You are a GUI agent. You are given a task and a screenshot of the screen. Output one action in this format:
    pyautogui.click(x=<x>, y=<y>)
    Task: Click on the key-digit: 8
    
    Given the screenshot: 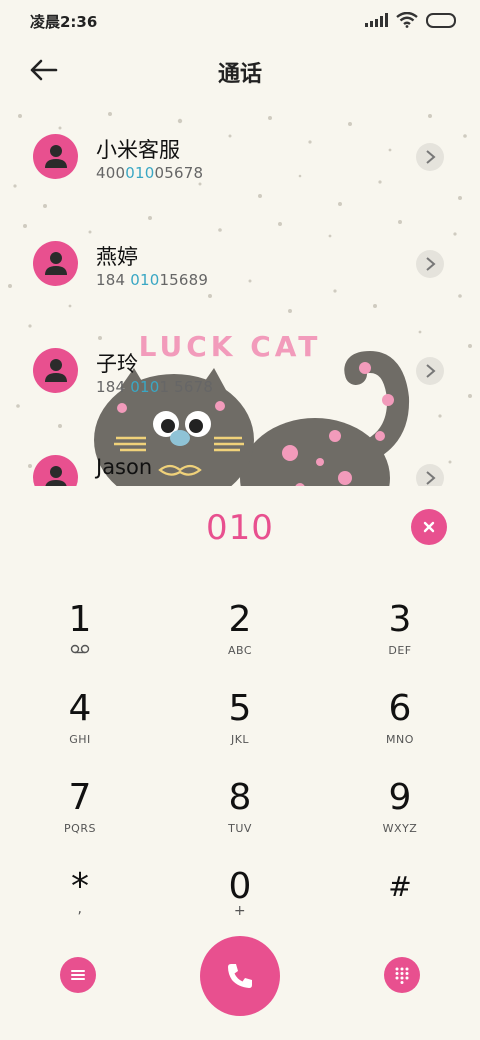 What is the action you would take?
    pyautogui.click(x=240, y=797)
    